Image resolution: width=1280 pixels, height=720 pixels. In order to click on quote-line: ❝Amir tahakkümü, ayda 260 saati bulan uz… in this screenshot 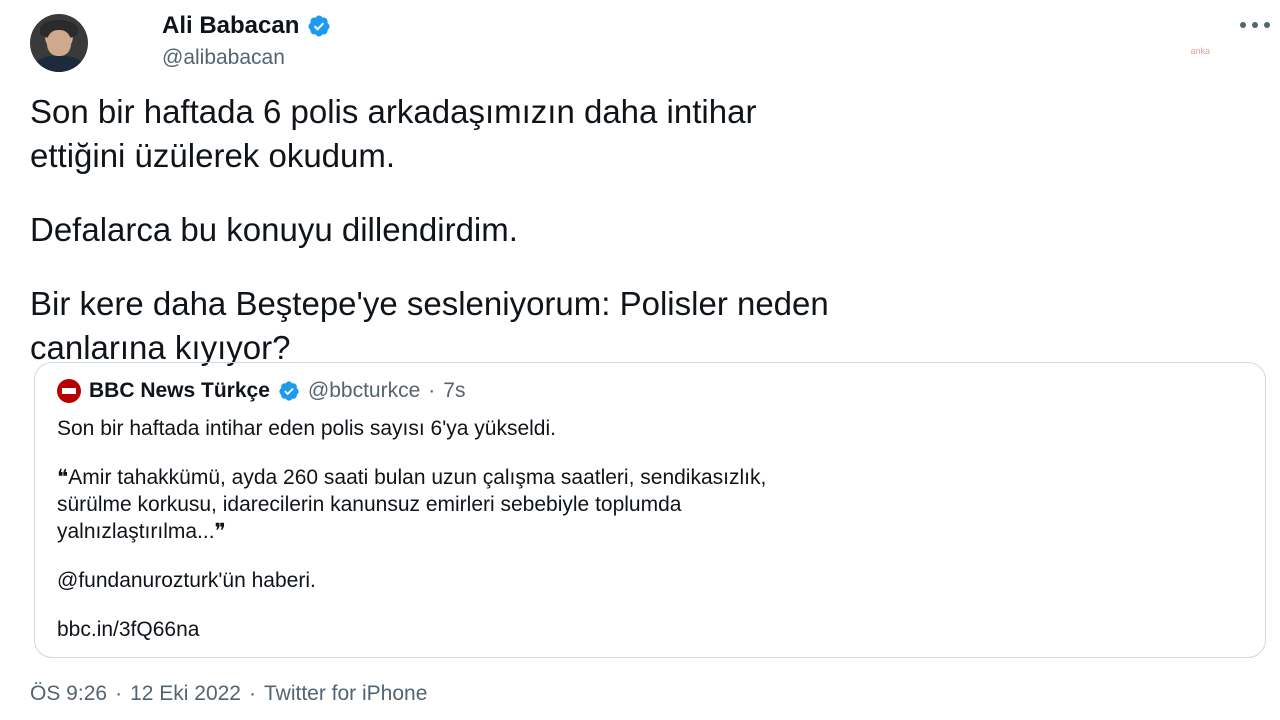, I will do `click(412, 477)`.